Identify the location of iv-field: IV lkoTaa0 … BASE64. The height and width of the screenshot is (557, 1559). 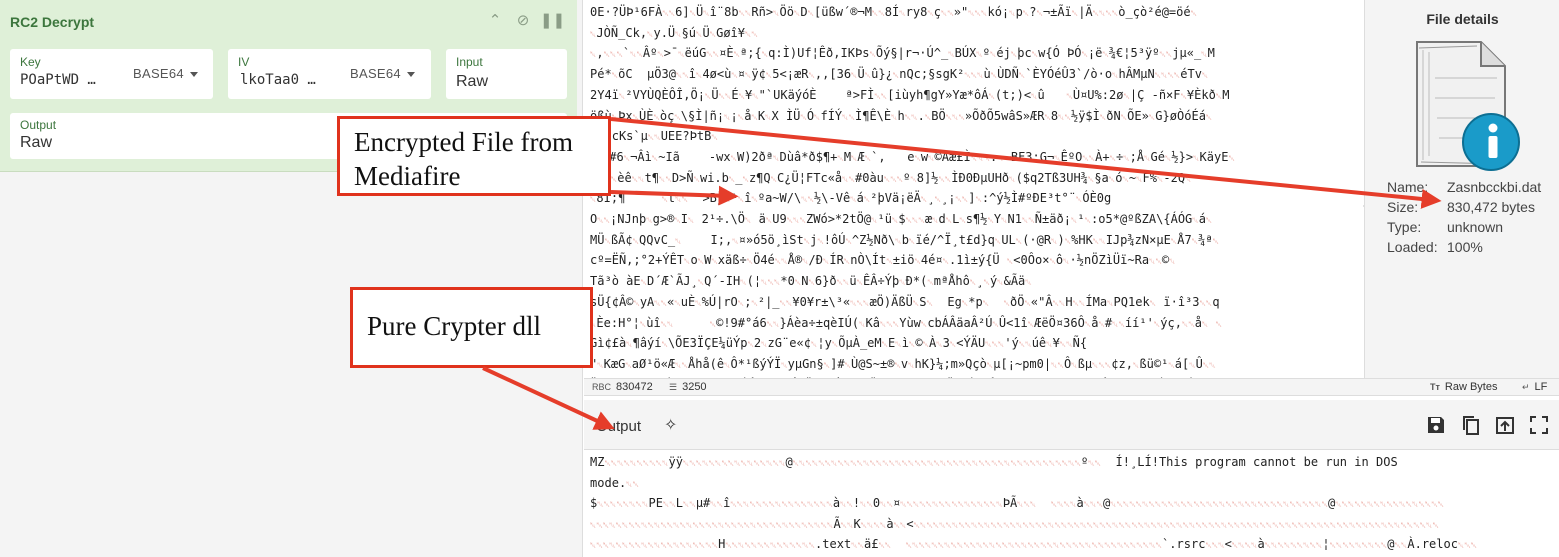
(329, 74).